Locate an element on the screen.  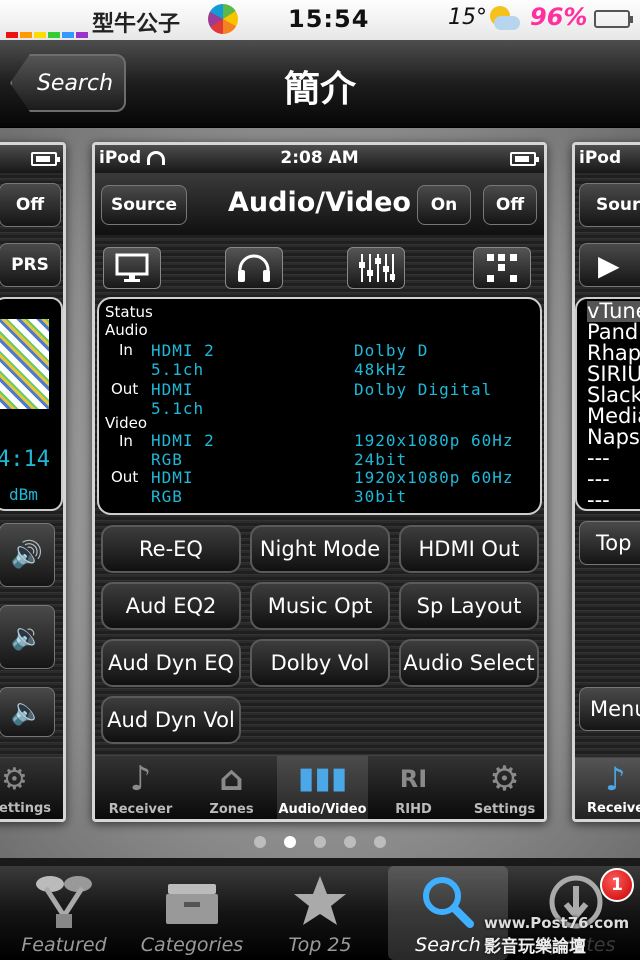
tab-zones-label: Zones is located at coordinates (231, 809).